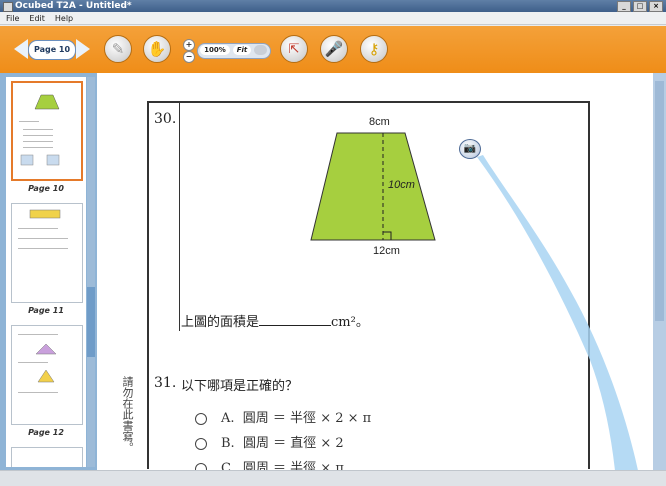  What do you see at coordinates (333, 478) in the screenshot?
I see `status-bar` at bounding box center [333, 478].